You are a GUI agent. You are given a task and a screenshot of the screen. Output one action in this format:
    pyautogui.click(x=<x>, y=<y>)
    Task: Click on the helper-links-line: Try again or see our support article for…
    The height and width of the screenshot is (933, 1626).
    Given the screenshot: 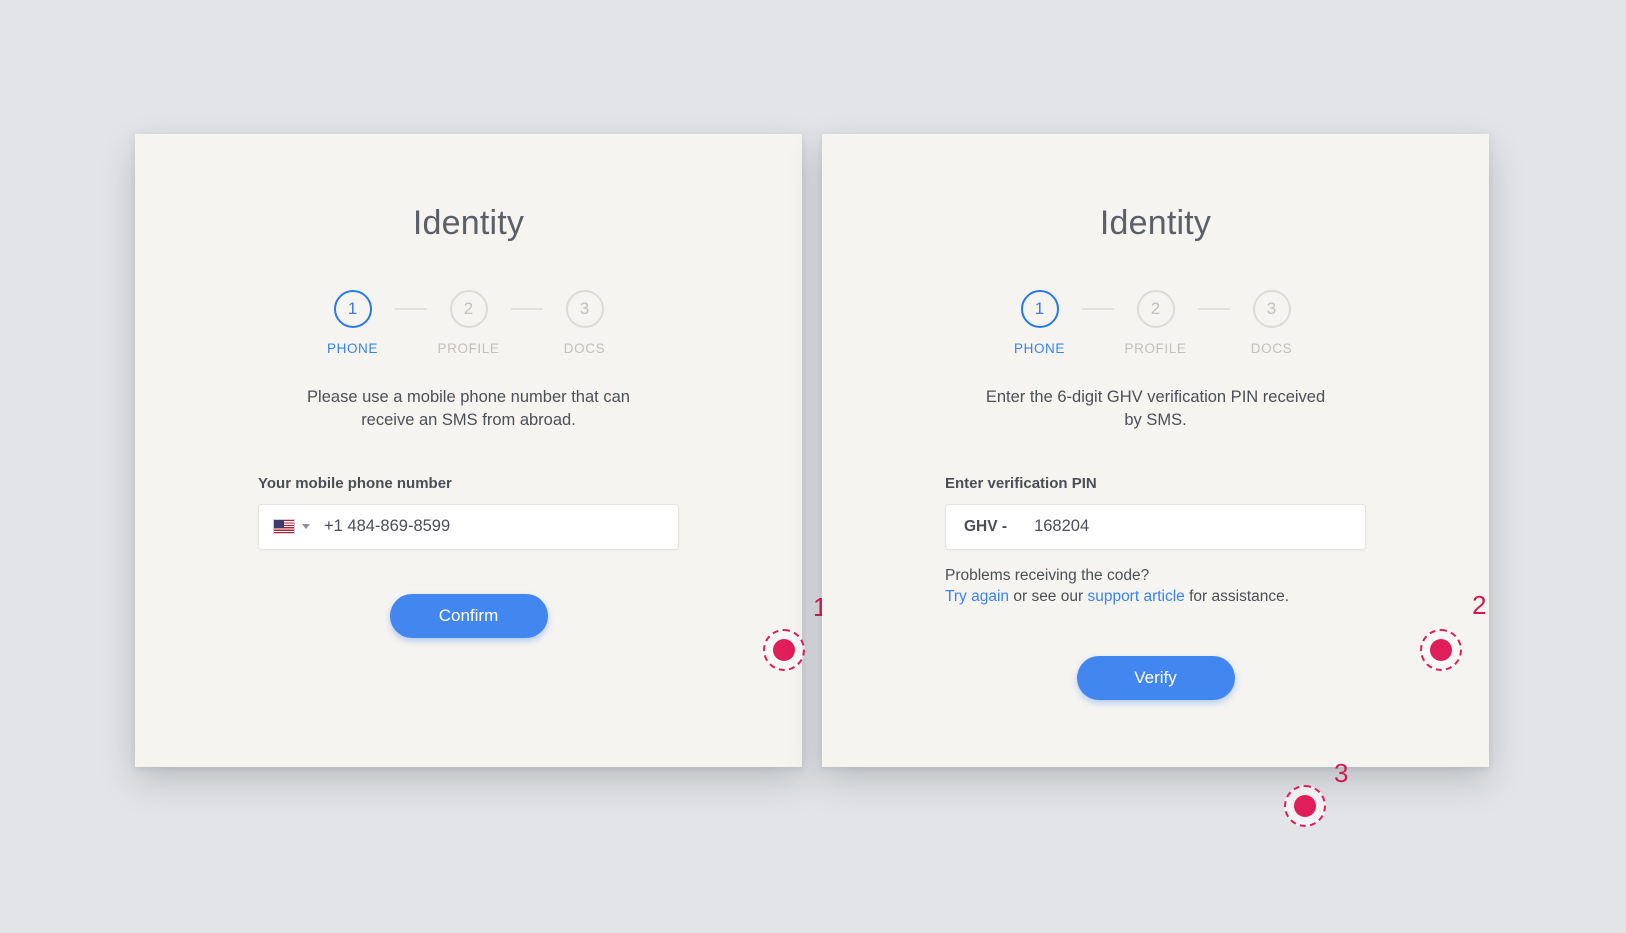 What is the action you would take?
    pyautogui.click(x=1155, y=596)
    